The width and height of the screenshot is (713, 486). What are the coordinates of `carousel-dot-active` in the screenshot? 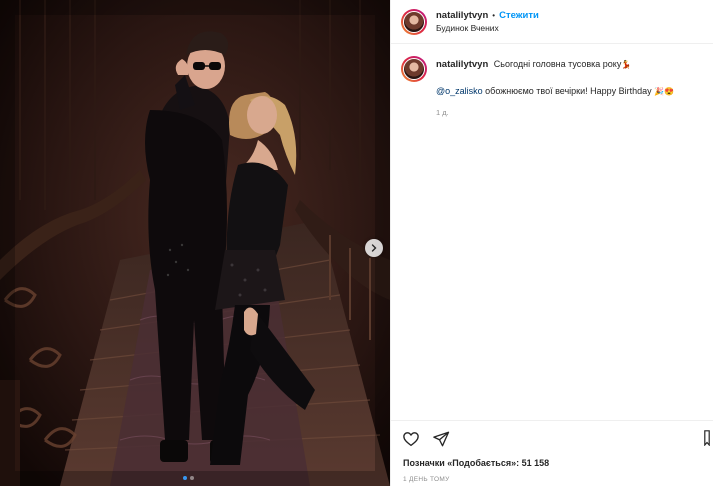 It's located at (185, 478).